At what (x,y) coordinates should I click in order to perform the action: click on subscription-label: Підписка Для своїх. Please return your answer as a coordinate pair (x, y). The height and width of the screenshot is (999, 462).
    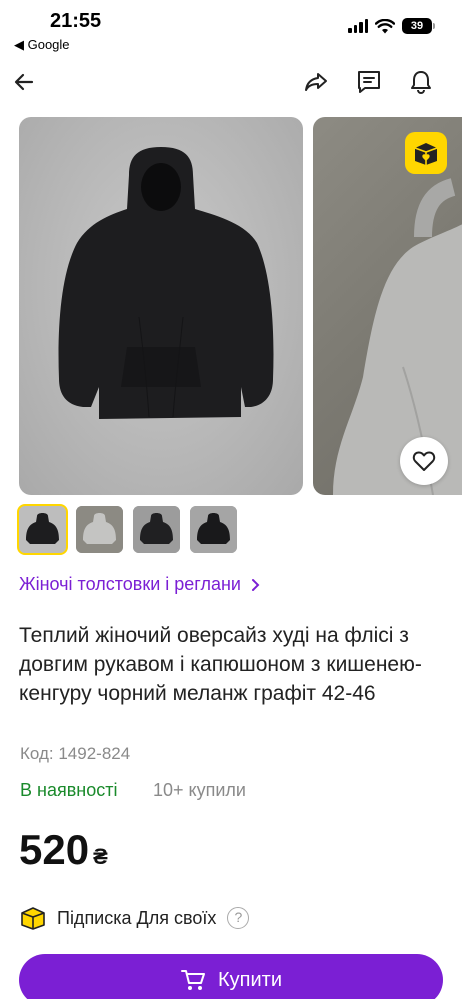
    Looking at the image, I should click on (137, 917).